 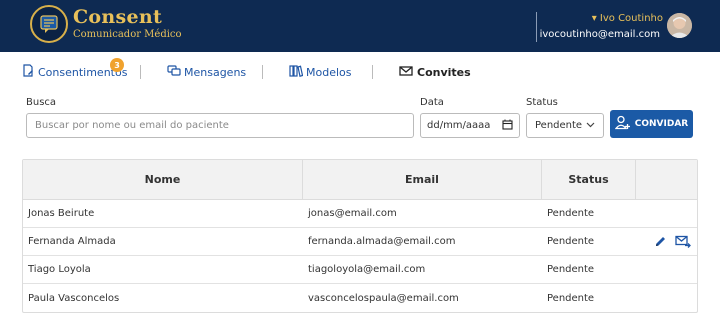 I want to click on tab-mensagens: Mensagens, so click(x=206, y=72).